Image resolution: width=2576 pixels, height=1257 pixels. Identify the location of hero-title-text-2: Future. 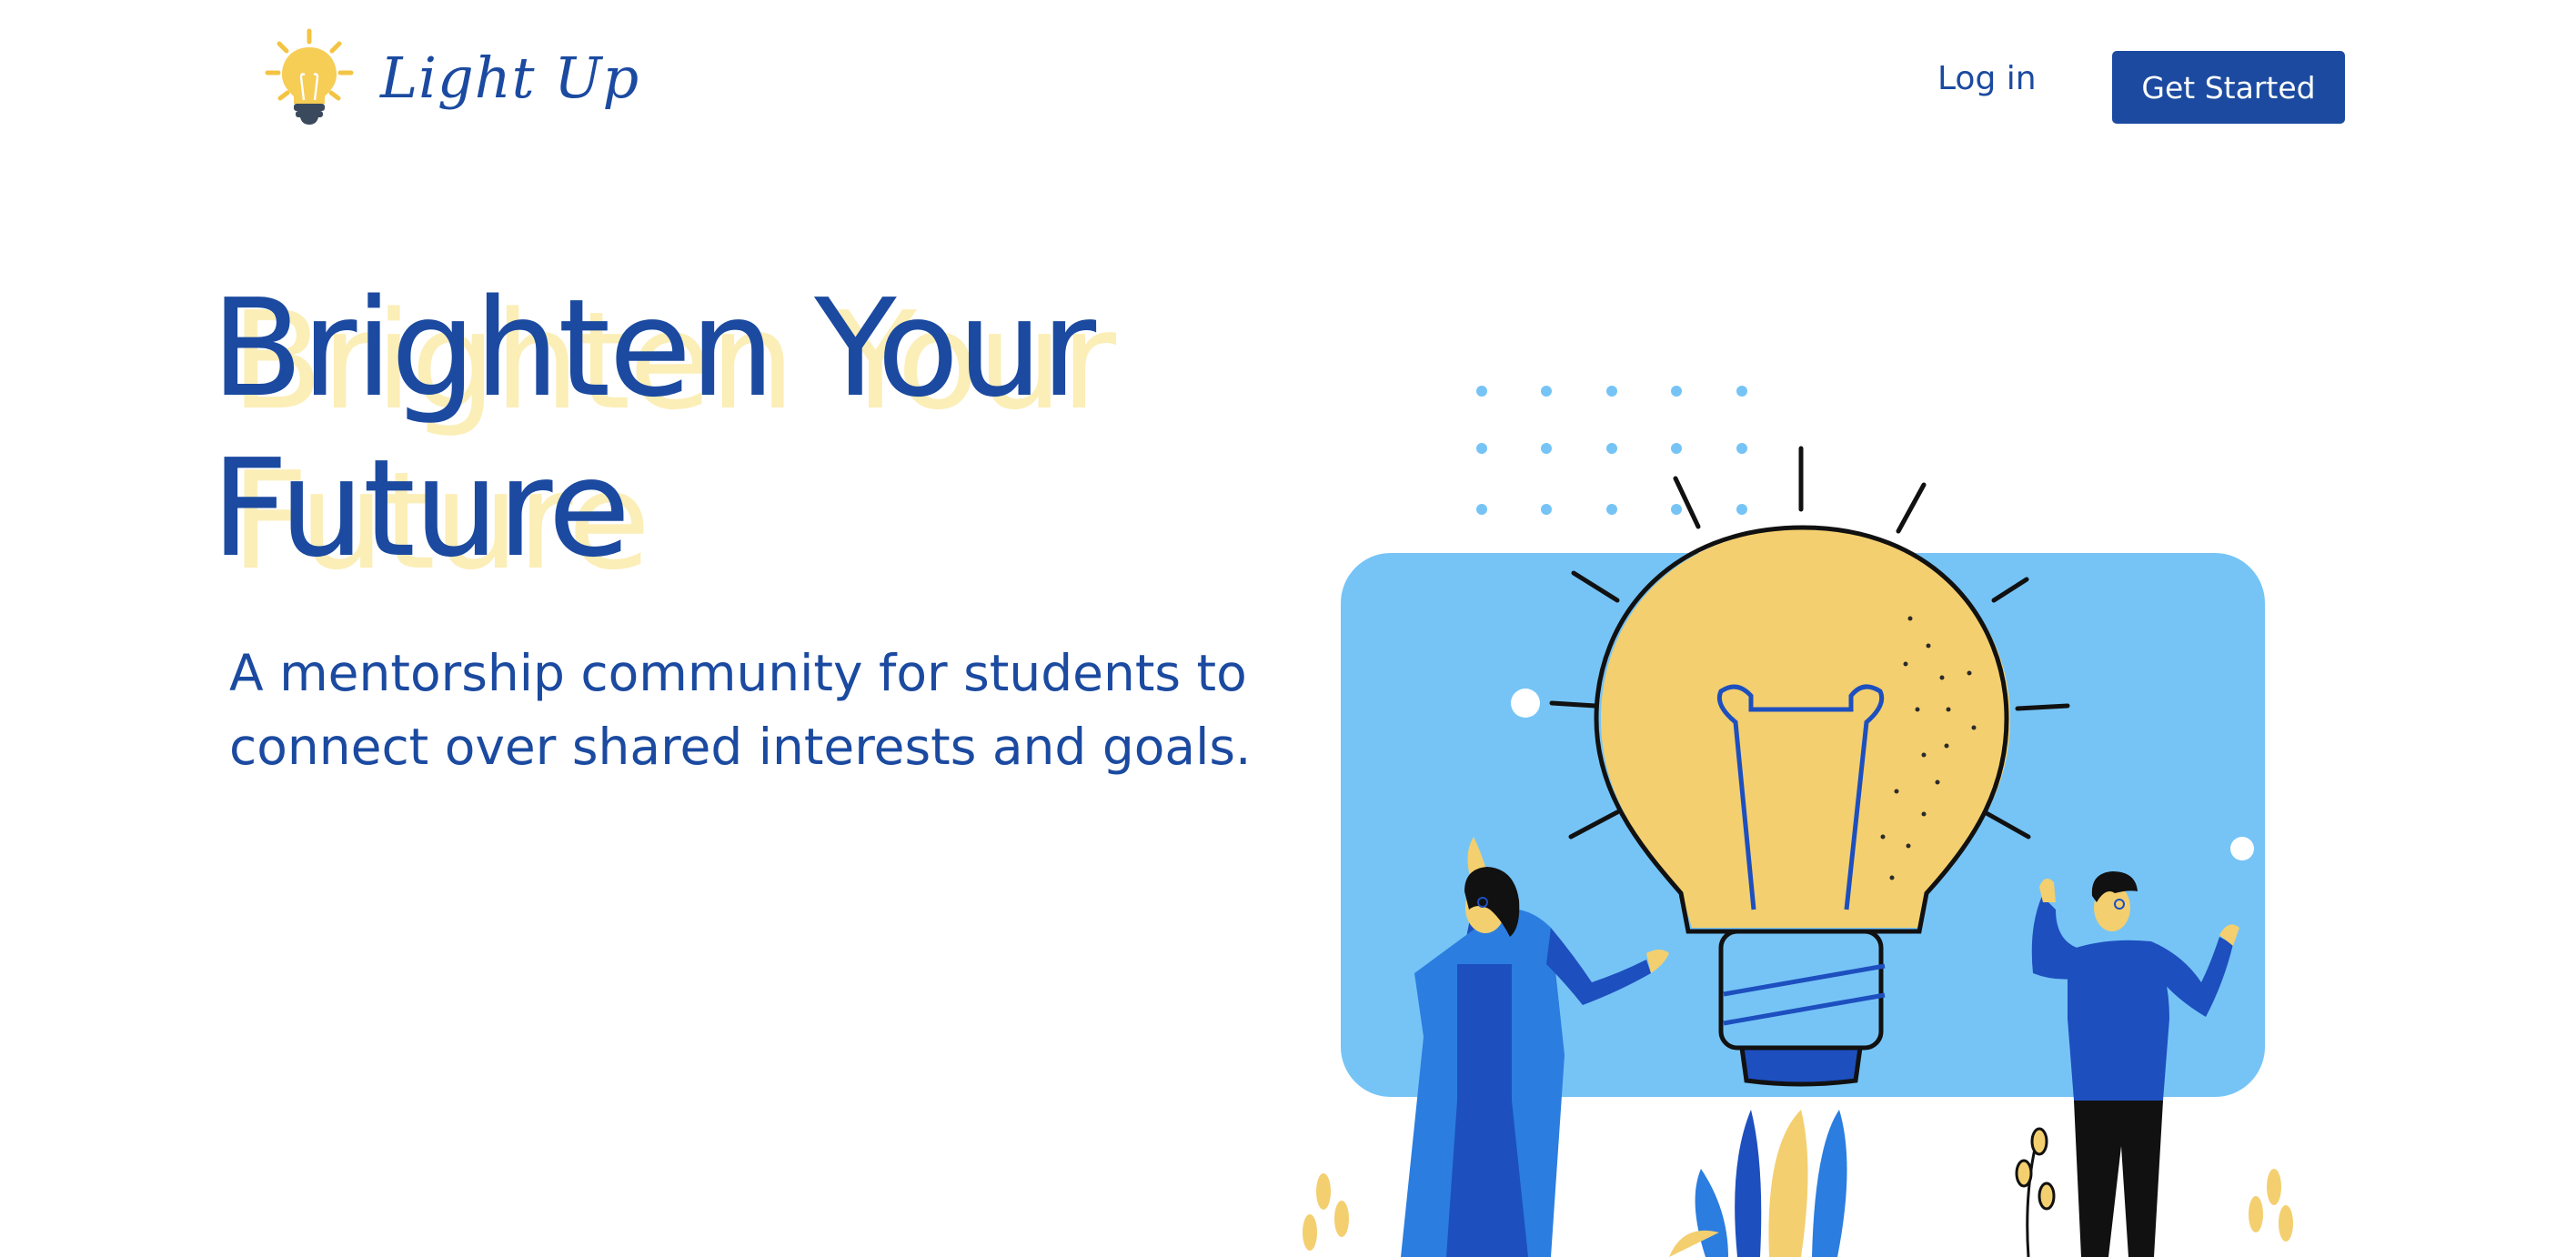
(420, 508).